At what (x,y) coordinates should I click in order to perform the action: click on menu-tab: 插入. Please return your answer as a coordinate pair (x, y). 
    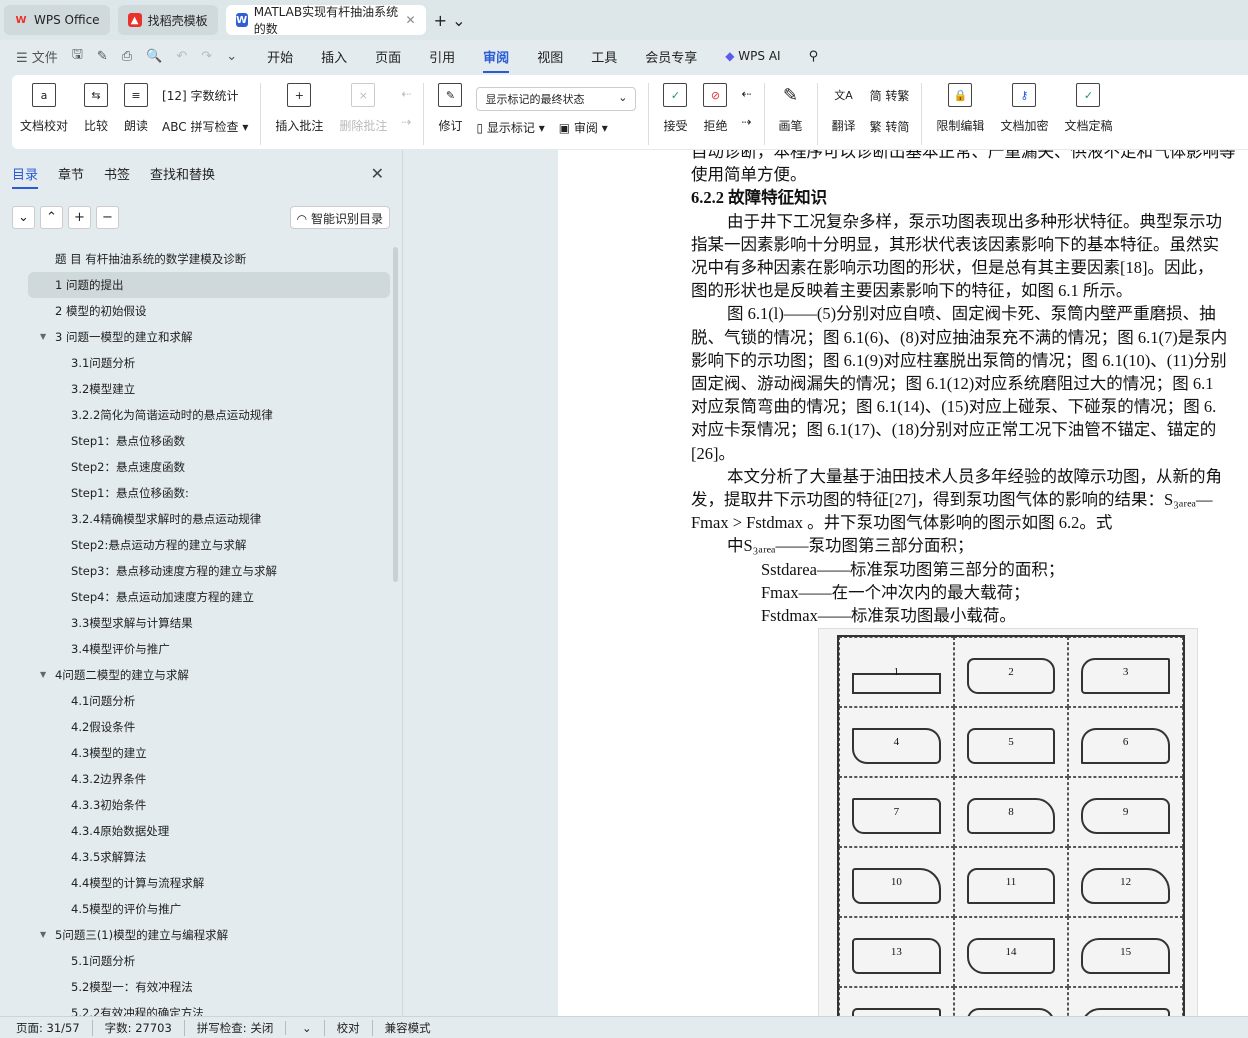
    Looking at the image, I should click on (334, 56).